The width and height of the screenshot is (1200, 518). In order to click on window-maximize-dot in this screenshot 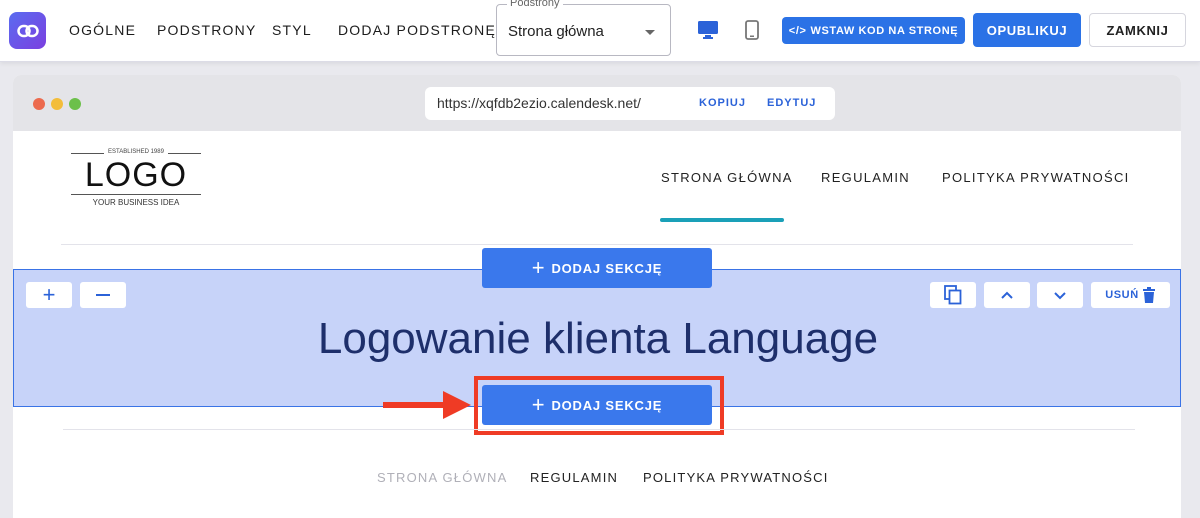, I will do `click(75, 104)`.